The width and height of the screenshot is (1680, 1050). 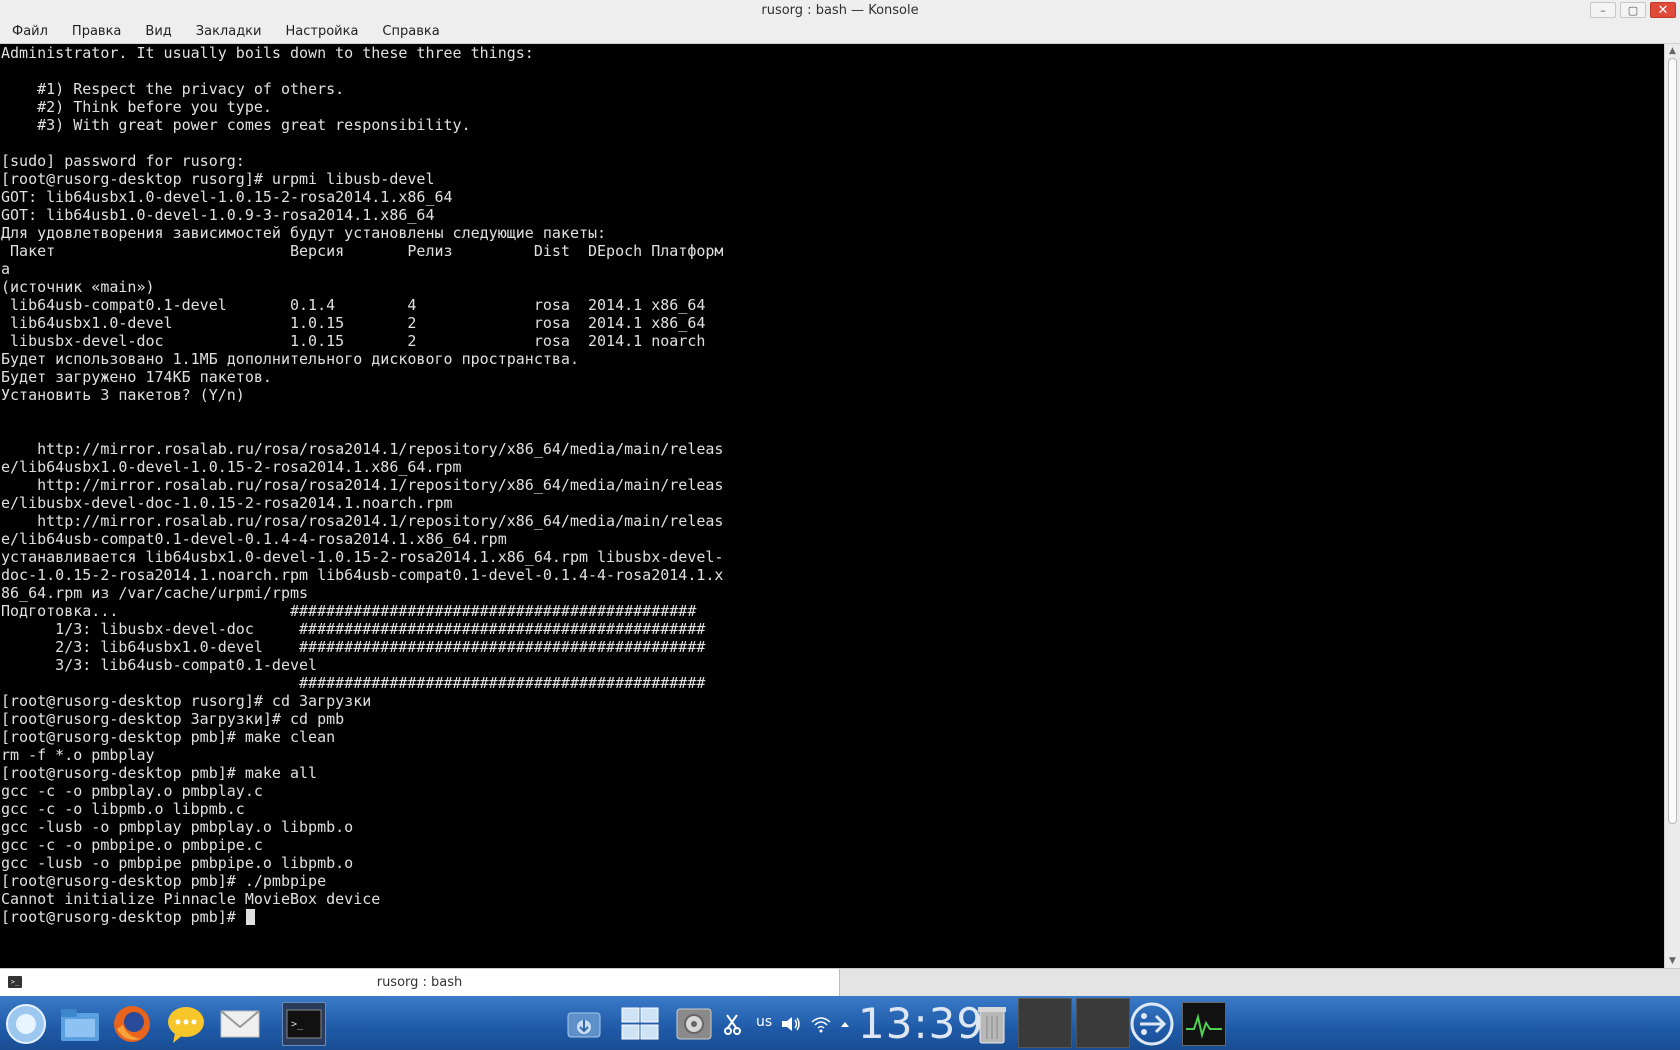 What do you see at coordinates (1152, 1024) in the screenshot?
I see `network-icon` at bounding box center [1152, 1024].